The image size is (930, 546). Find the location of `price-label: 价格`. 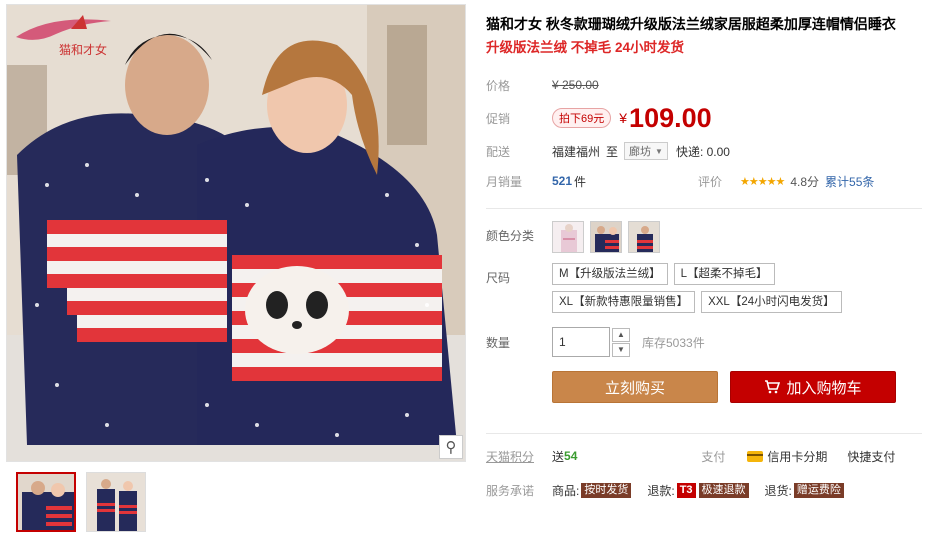

price-label: 价格 is located at coordinates (498, 85).